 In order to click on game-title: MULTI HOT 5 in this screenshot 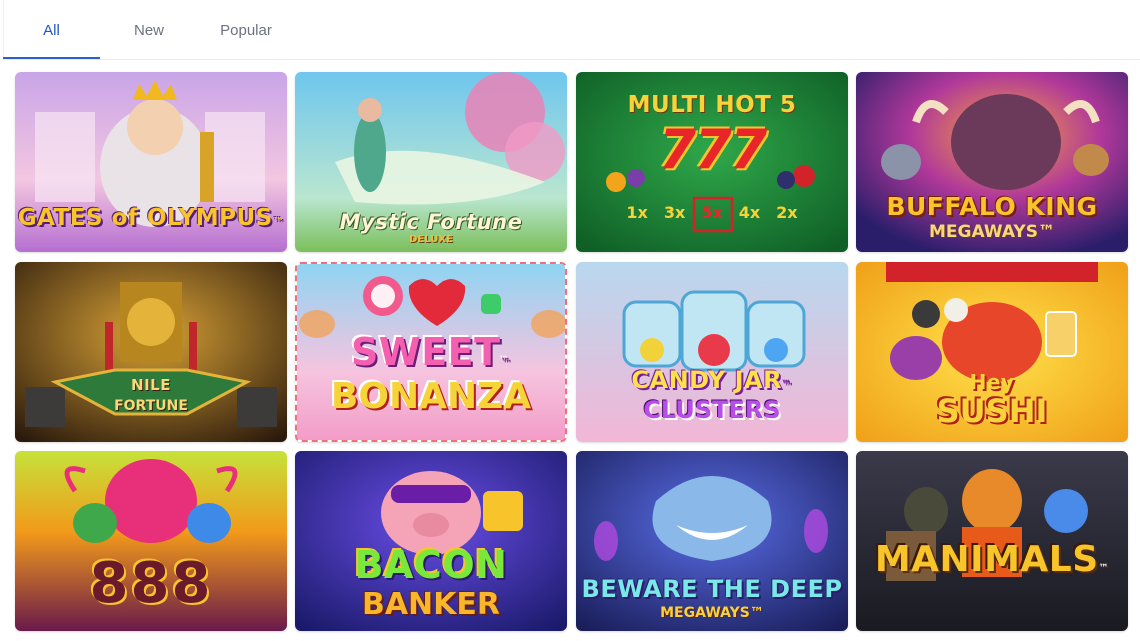, I will do `click(712, 105)`.